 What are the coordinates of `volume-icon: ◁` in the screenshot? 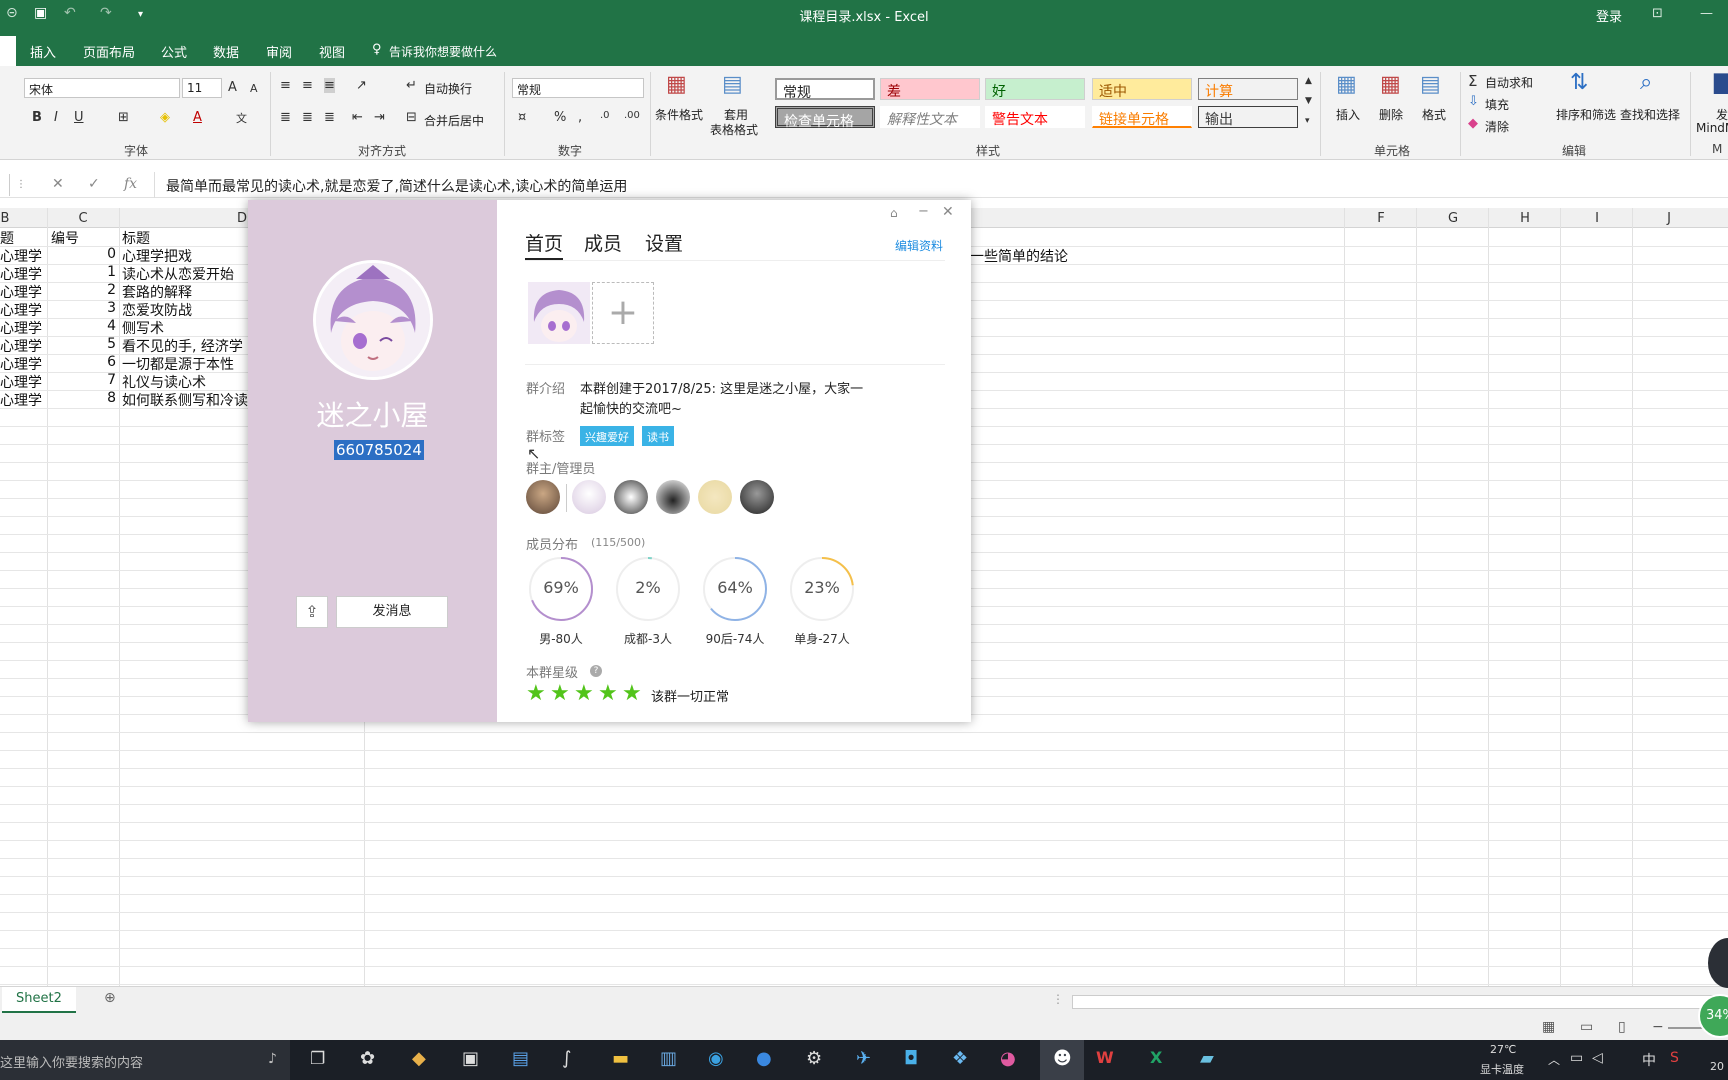 It's located at (1597, 1058).